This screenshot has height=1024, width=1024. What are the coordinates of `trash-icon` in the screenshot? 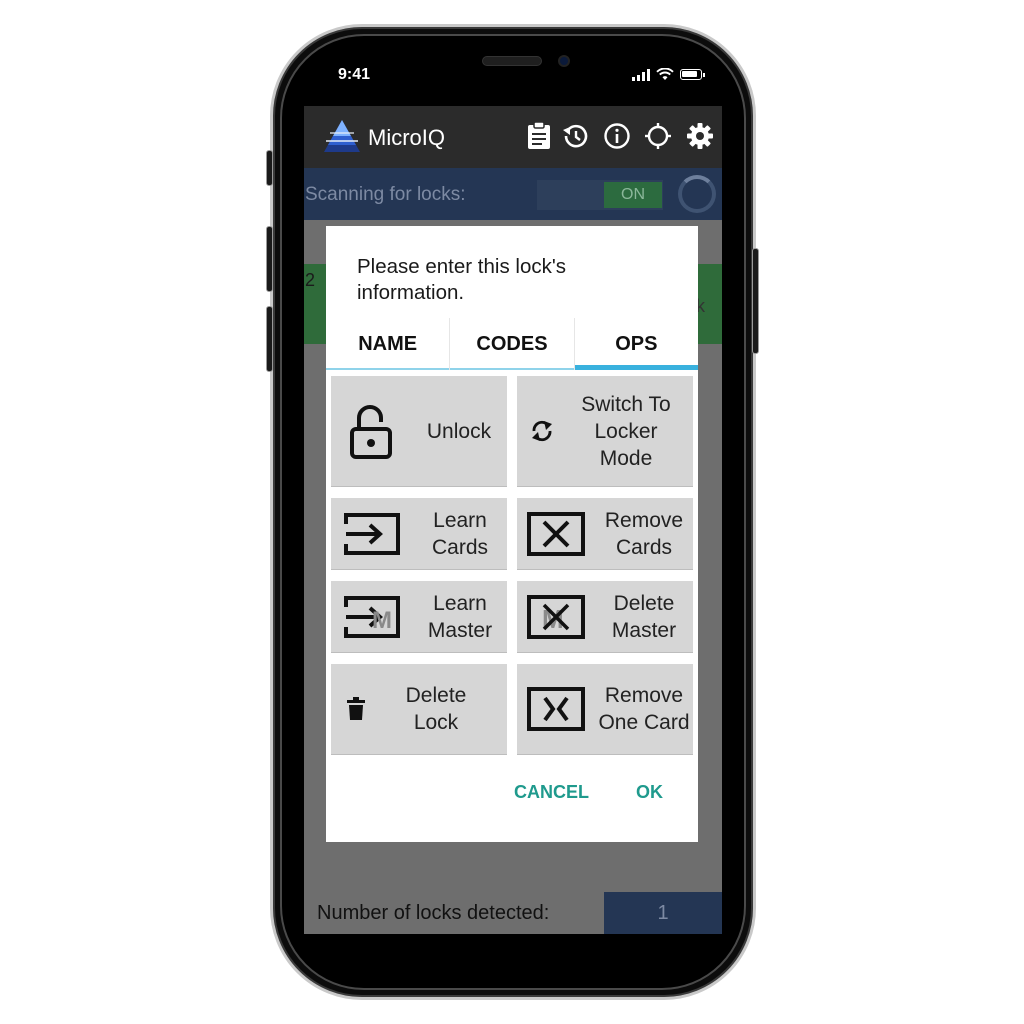 It's located at (356, 709).